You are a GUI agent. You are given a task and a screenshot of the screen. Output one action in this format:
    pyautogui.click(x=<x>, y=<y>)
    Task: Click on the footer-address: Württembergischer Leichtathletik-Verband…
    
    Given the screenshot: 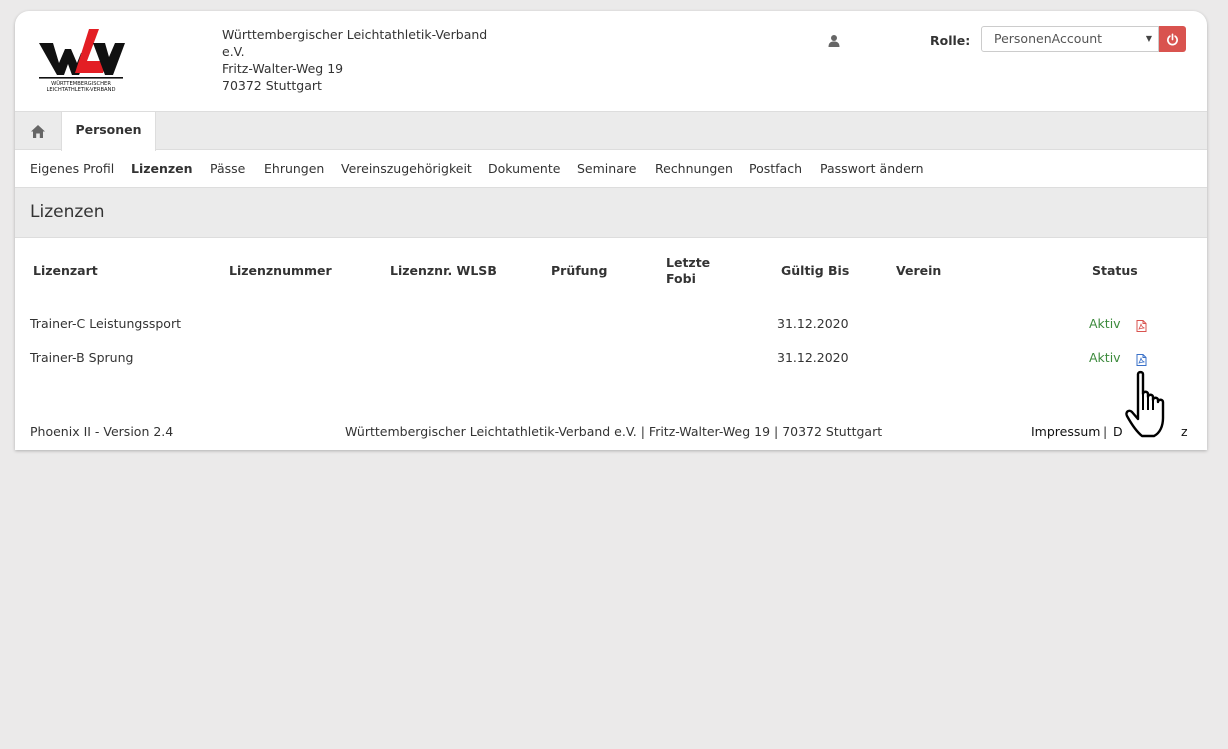 What is the action you would take?
    pyautogui.click(x=614, y=431)
    